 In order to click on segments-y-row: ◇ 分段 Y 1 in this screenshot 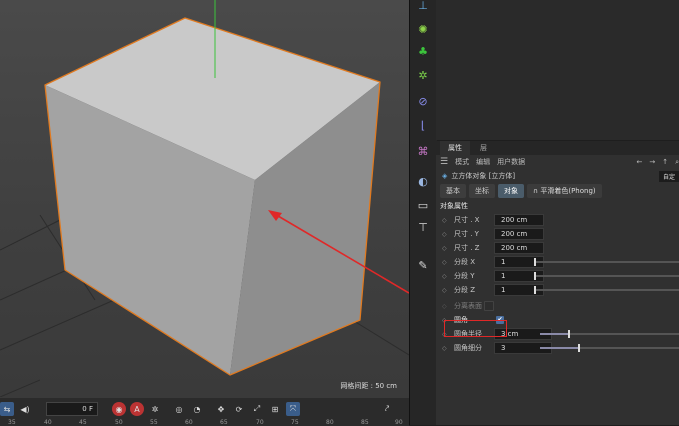, I will do `click(557, 276)`.